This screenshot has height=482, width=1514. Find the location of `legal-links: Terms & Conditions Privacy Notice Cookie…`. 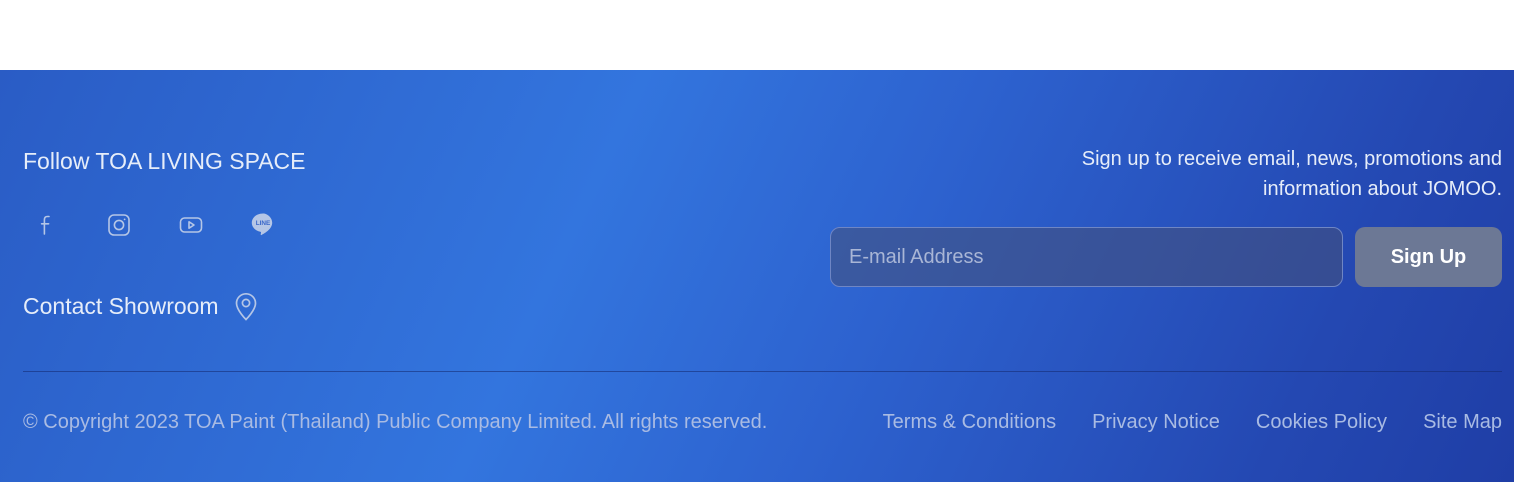

legal-links: Terms & Conditions Privacy Notice Cookie… is located at coordinates (1174, 422).